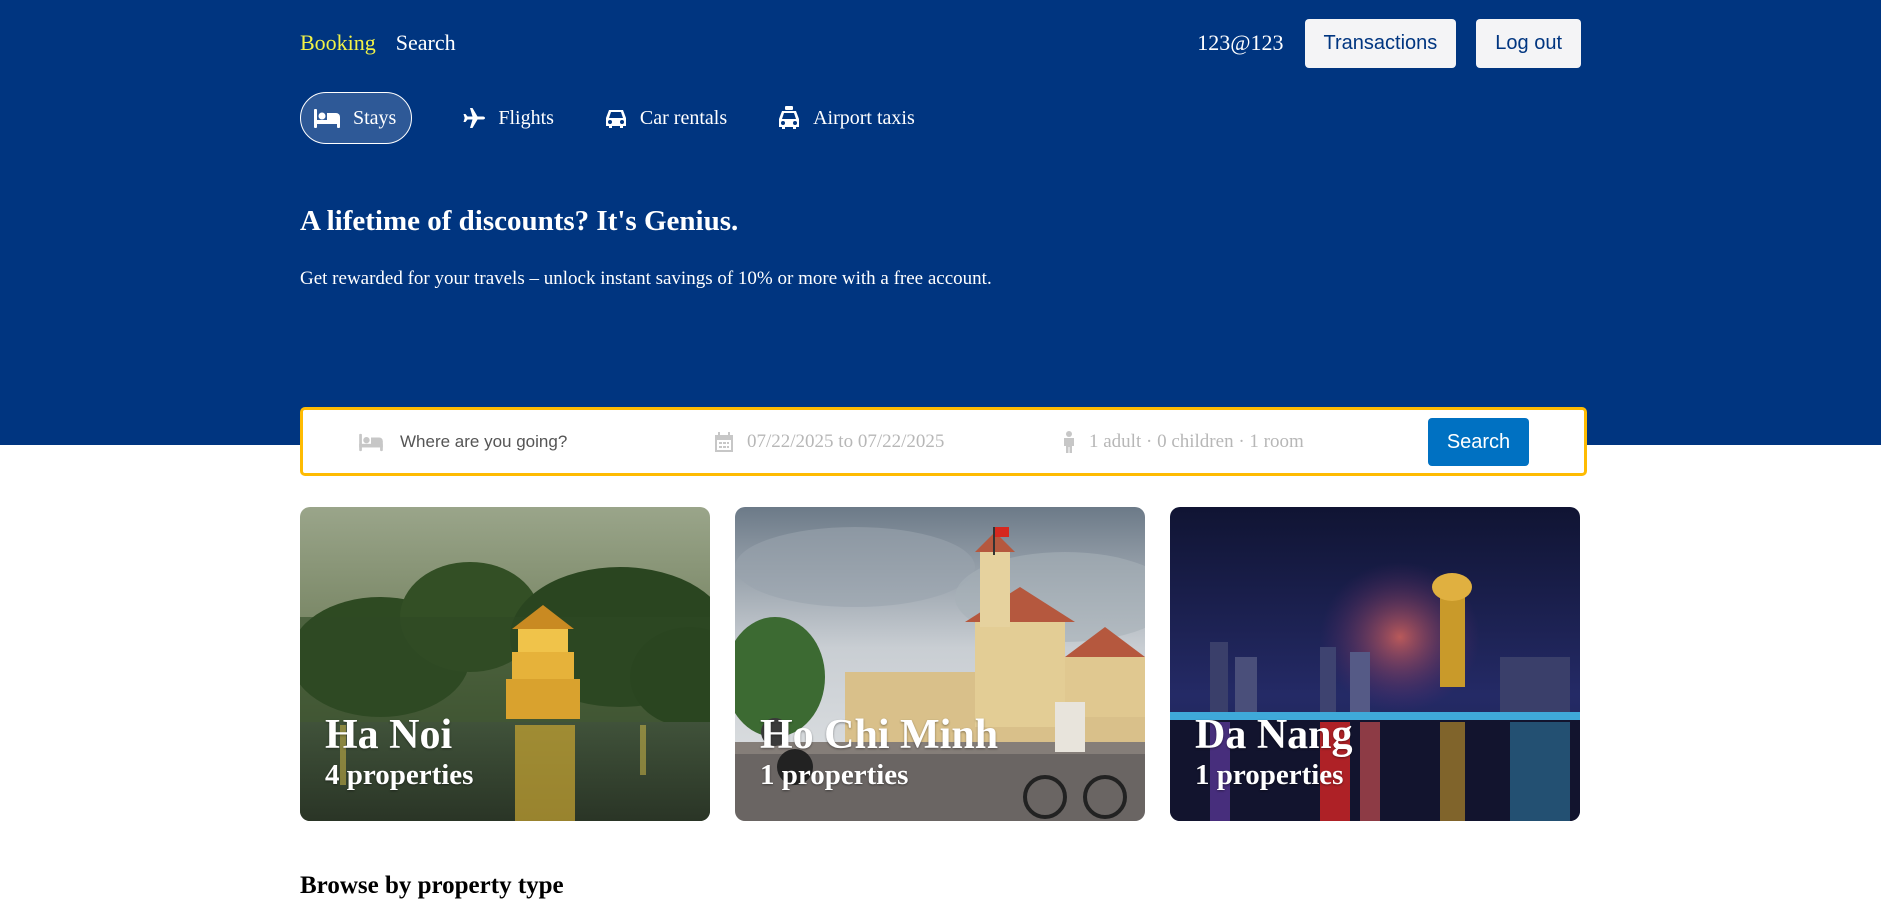  I want to click on car-icon, so click(615, 119).